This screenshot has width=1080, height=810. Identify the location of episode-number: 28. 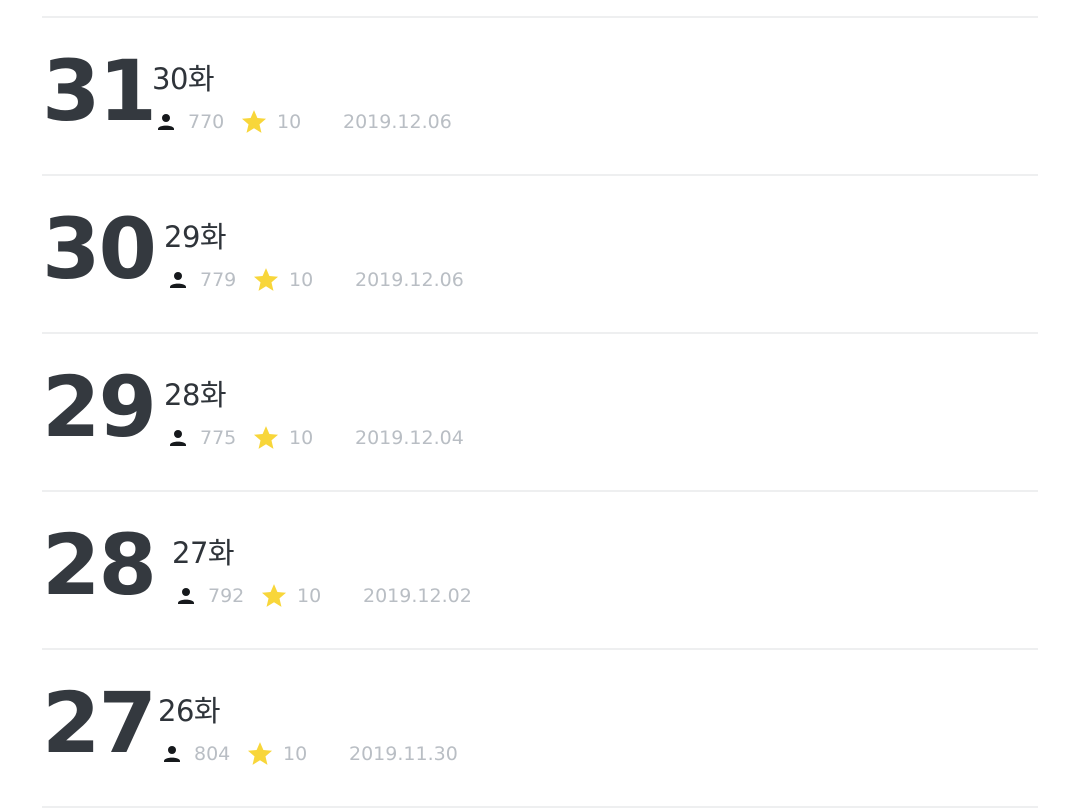
(99, 565).